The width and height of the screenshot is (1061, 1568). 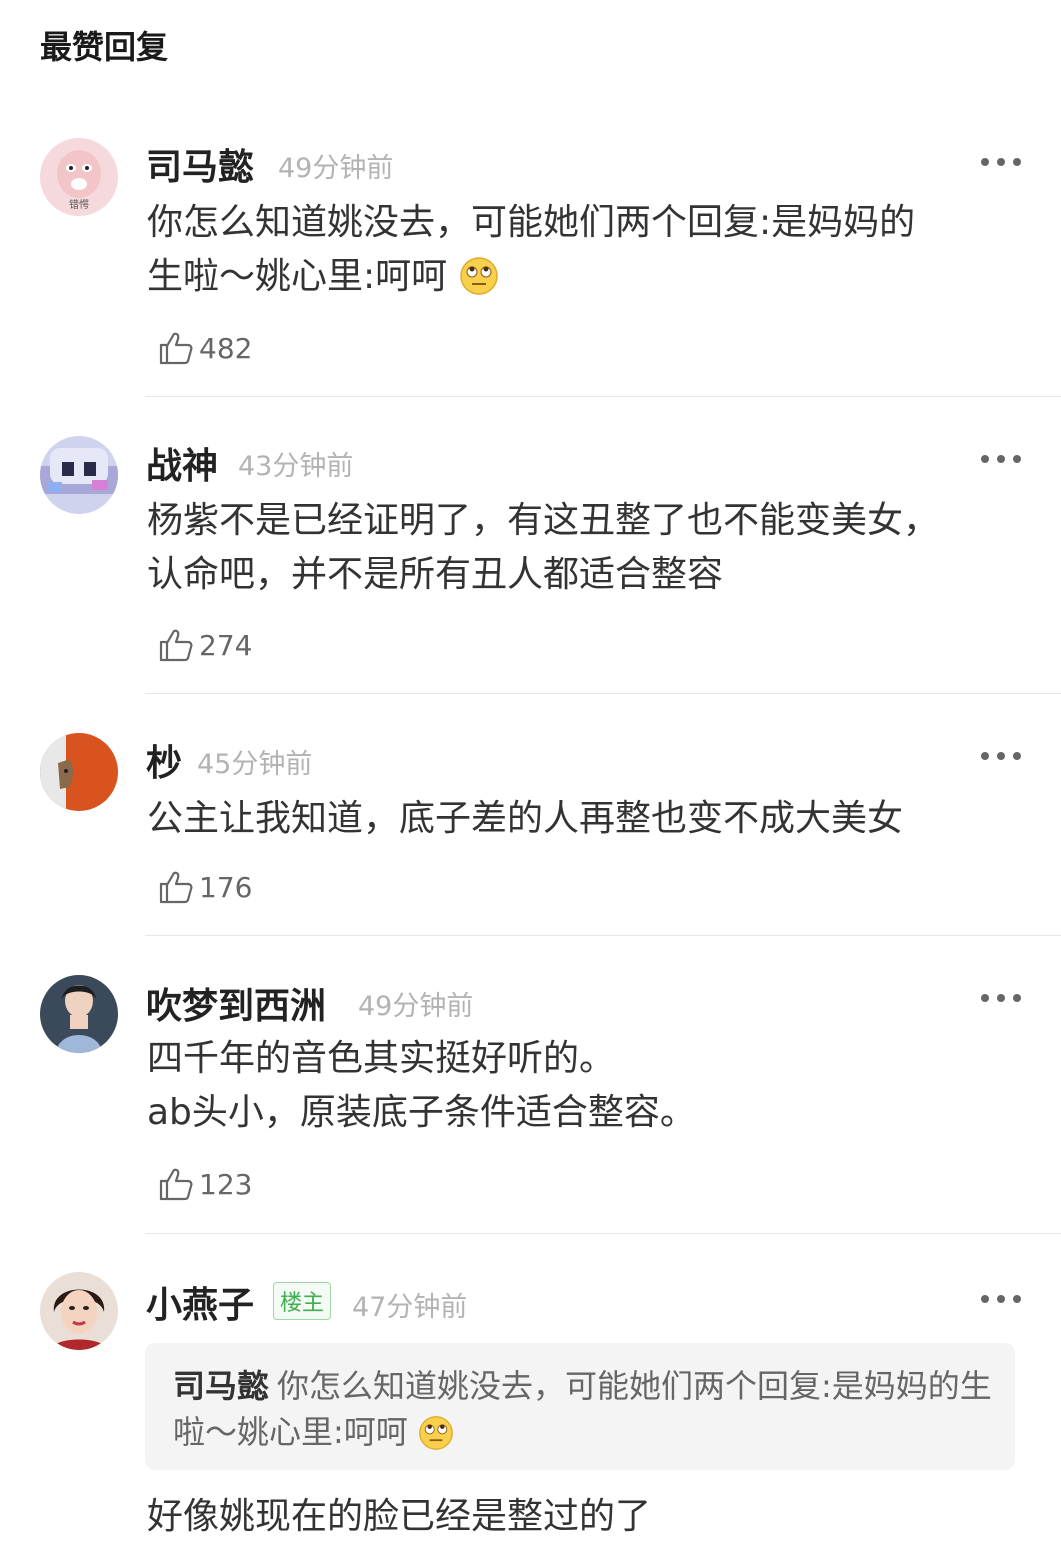 I want to click on username: 战神, so click(x=182, y=463).